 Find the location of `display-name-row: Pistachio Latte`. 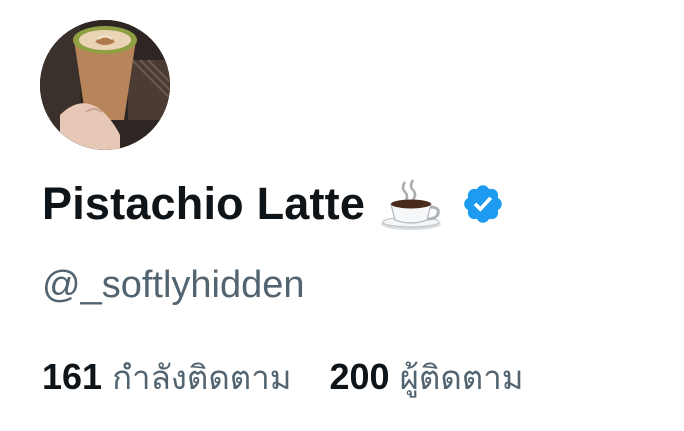

display-name-row: Pistachio Latte is located at coordinates (273, 204).